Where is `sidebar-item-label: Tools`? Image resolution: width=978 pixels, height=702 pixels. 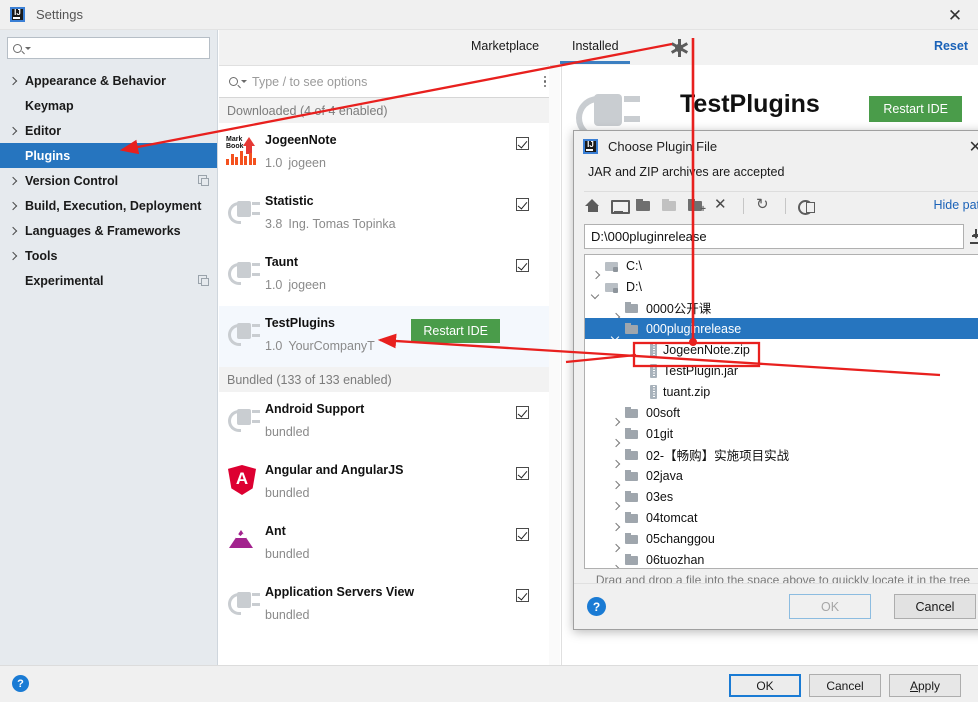
sidebar-item-label: Tools is located at coordinates (41, 255).